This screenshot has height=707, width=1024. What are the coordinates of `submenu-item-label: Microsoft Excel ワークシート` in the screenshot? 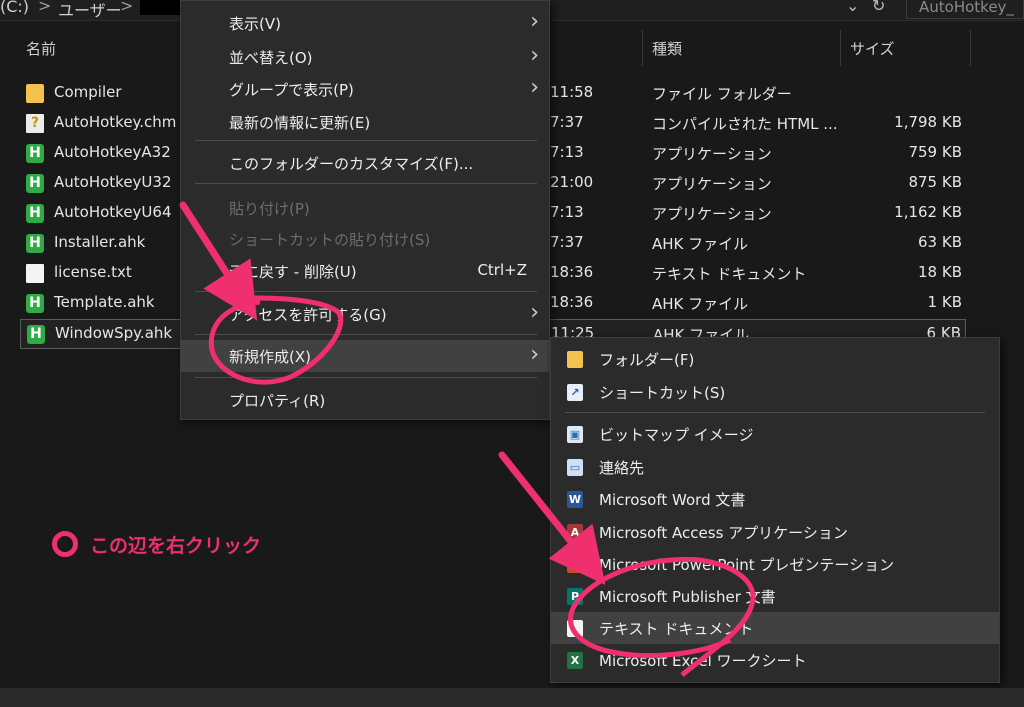 It's located at (703, 661).